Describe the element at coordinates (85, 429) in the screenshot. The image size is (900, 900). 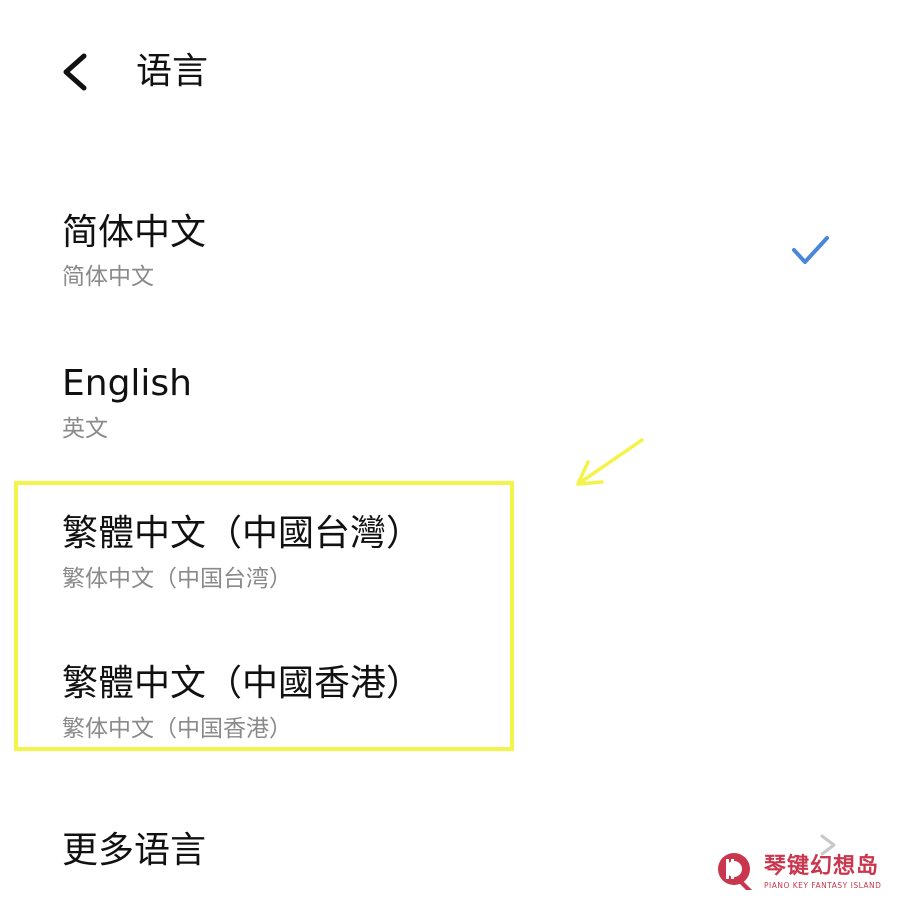
I see `language-subtitle: 英文` at that location.